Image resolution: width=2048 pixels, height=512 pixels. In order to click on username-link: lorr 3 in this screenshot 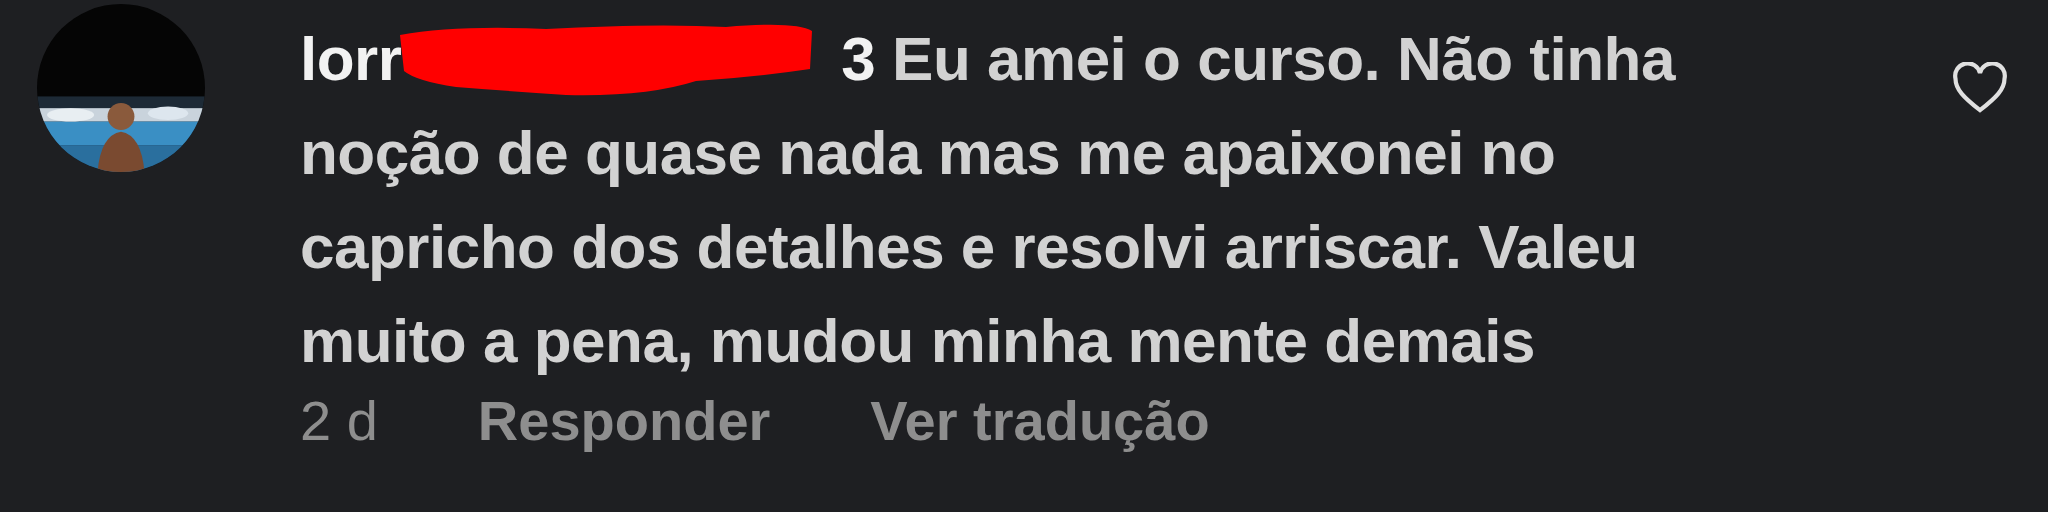, I will do `click(588, 59)`.